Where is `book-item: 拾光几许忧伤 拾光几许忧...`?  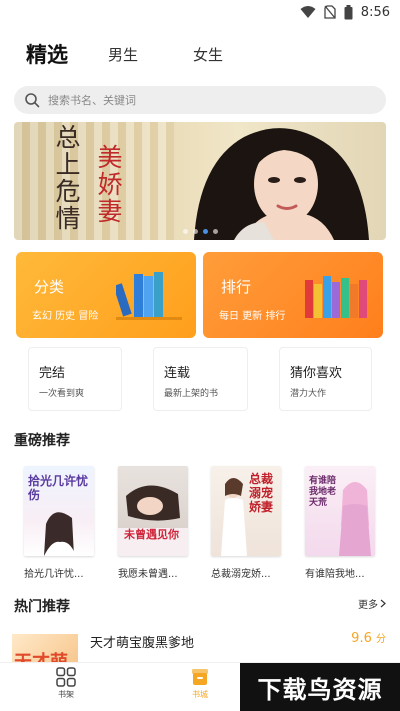 book-item: 拾光几许忧伤 拾光几许忧... is located at coordinates (59, 523).